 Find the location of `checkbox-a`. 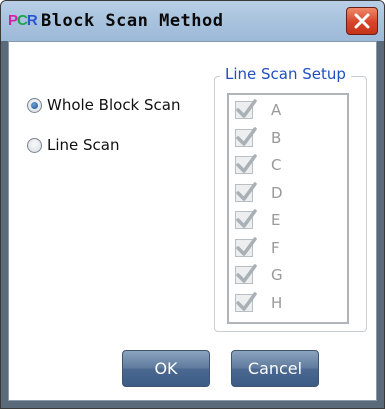

checkbox-a is located at coordinates (246, 109).